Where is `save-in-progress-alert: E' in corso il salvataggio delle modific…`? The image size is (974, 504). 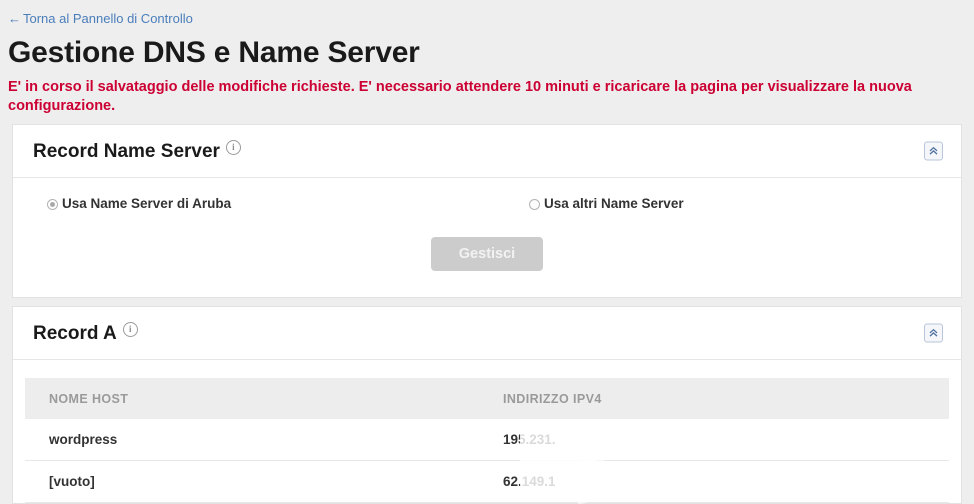
save-in-progress-alert: E' in corso il salvataggio delle modific… is located at coordinates (460, 96).